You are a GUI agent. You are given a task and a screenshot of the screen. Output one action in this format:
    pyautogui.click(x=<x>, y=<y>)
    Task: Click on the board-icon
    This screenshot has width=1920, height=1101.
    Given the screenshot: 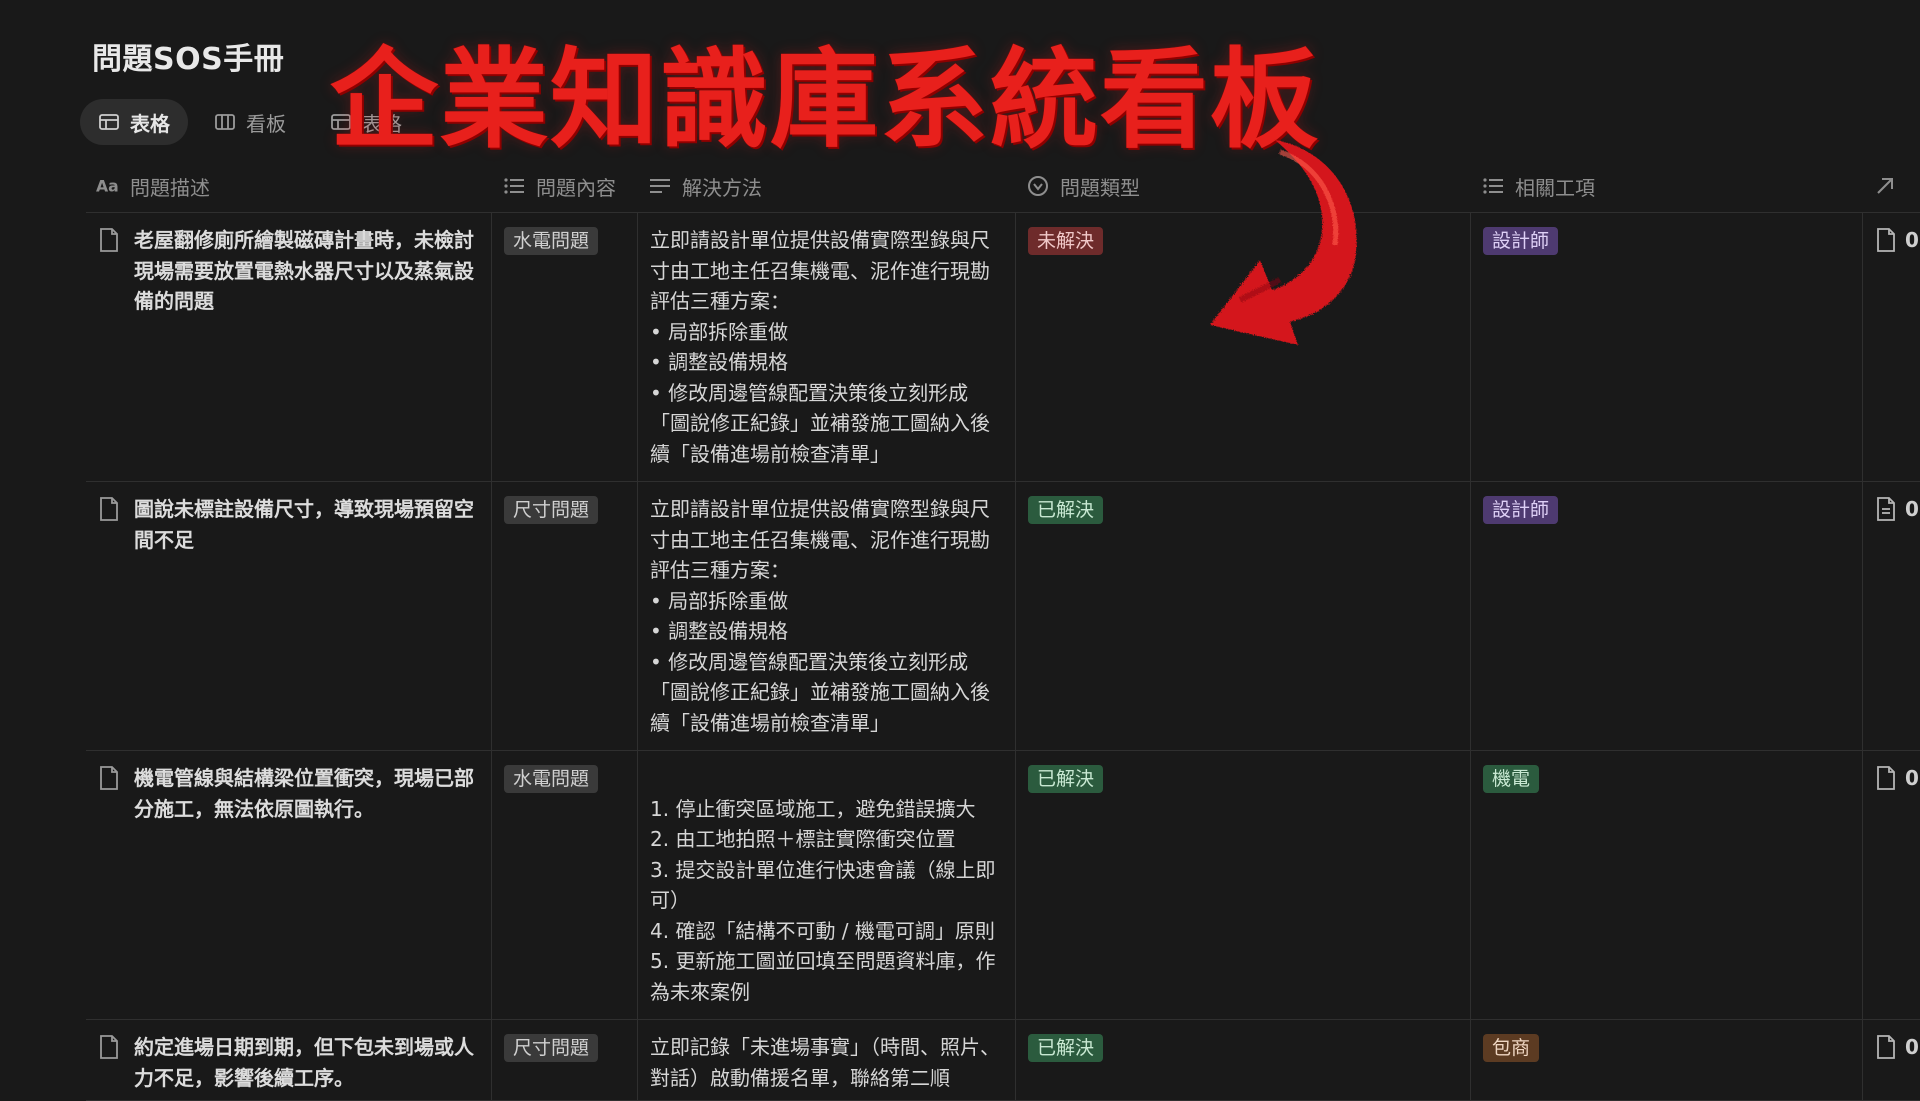 What is the action you would take?
    pyautogui.click(x=225, y=122)
    